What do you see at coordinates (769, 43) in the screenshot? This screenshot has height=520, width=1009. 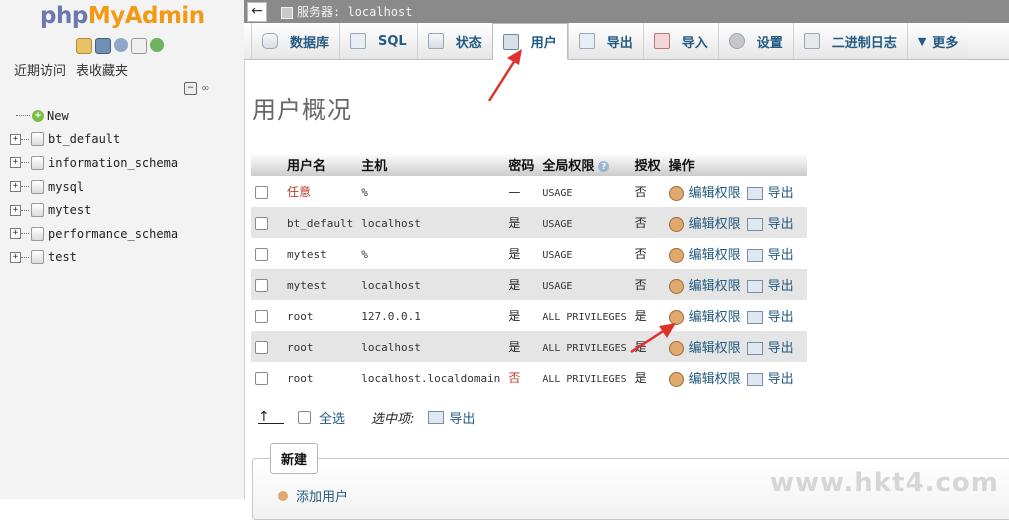 I see `tab-label: 设置` at bounding box center [769, 43].